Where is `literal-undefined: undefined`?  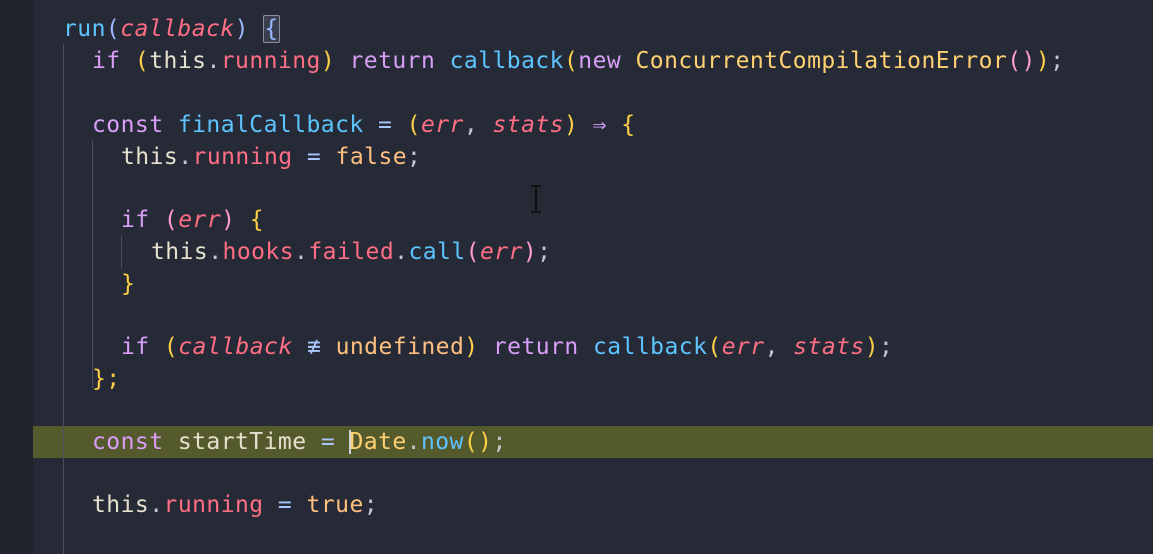
literal-undefined: undefined is located at coordinates (400, 347).